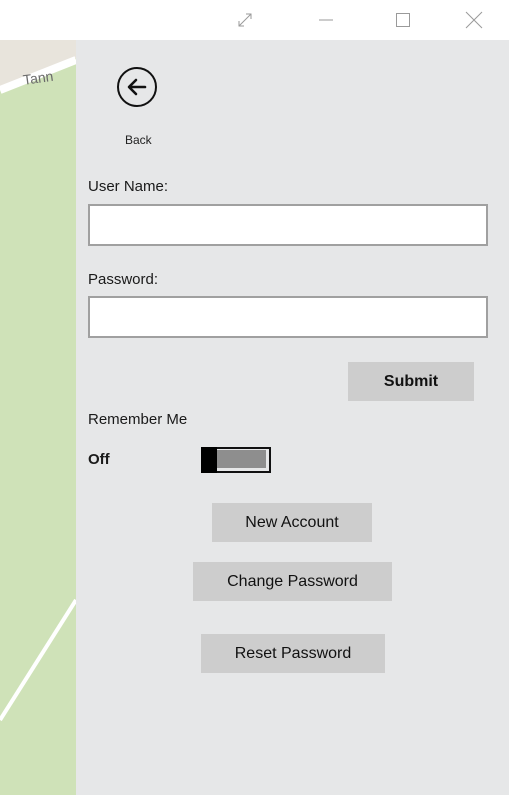 The image size is (509, 795). I want to click on new-account-button: New Account, so click(292, 522).